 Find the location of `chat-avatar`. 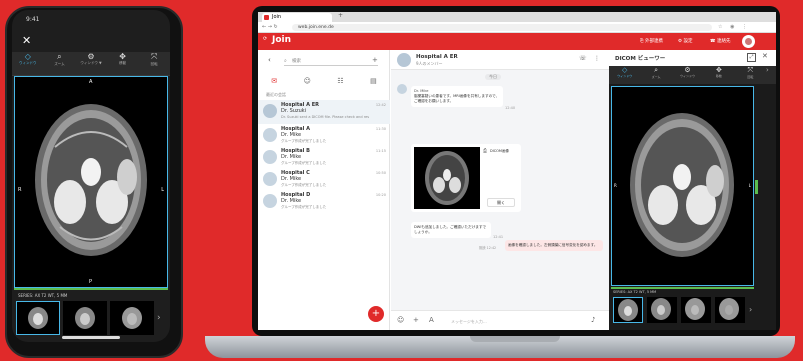

chat-avatar is located at coordinates (404, 60).